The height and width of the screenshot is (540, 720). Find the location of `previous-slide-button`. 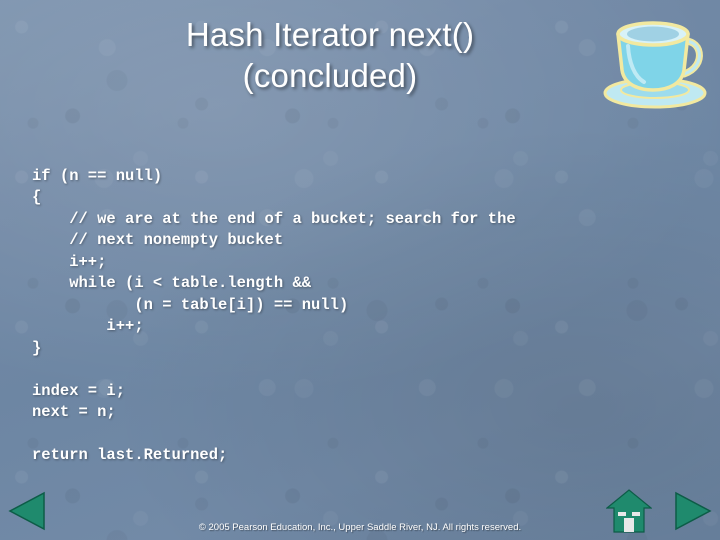

previous-slide-button is located at coordinates (28, 511).